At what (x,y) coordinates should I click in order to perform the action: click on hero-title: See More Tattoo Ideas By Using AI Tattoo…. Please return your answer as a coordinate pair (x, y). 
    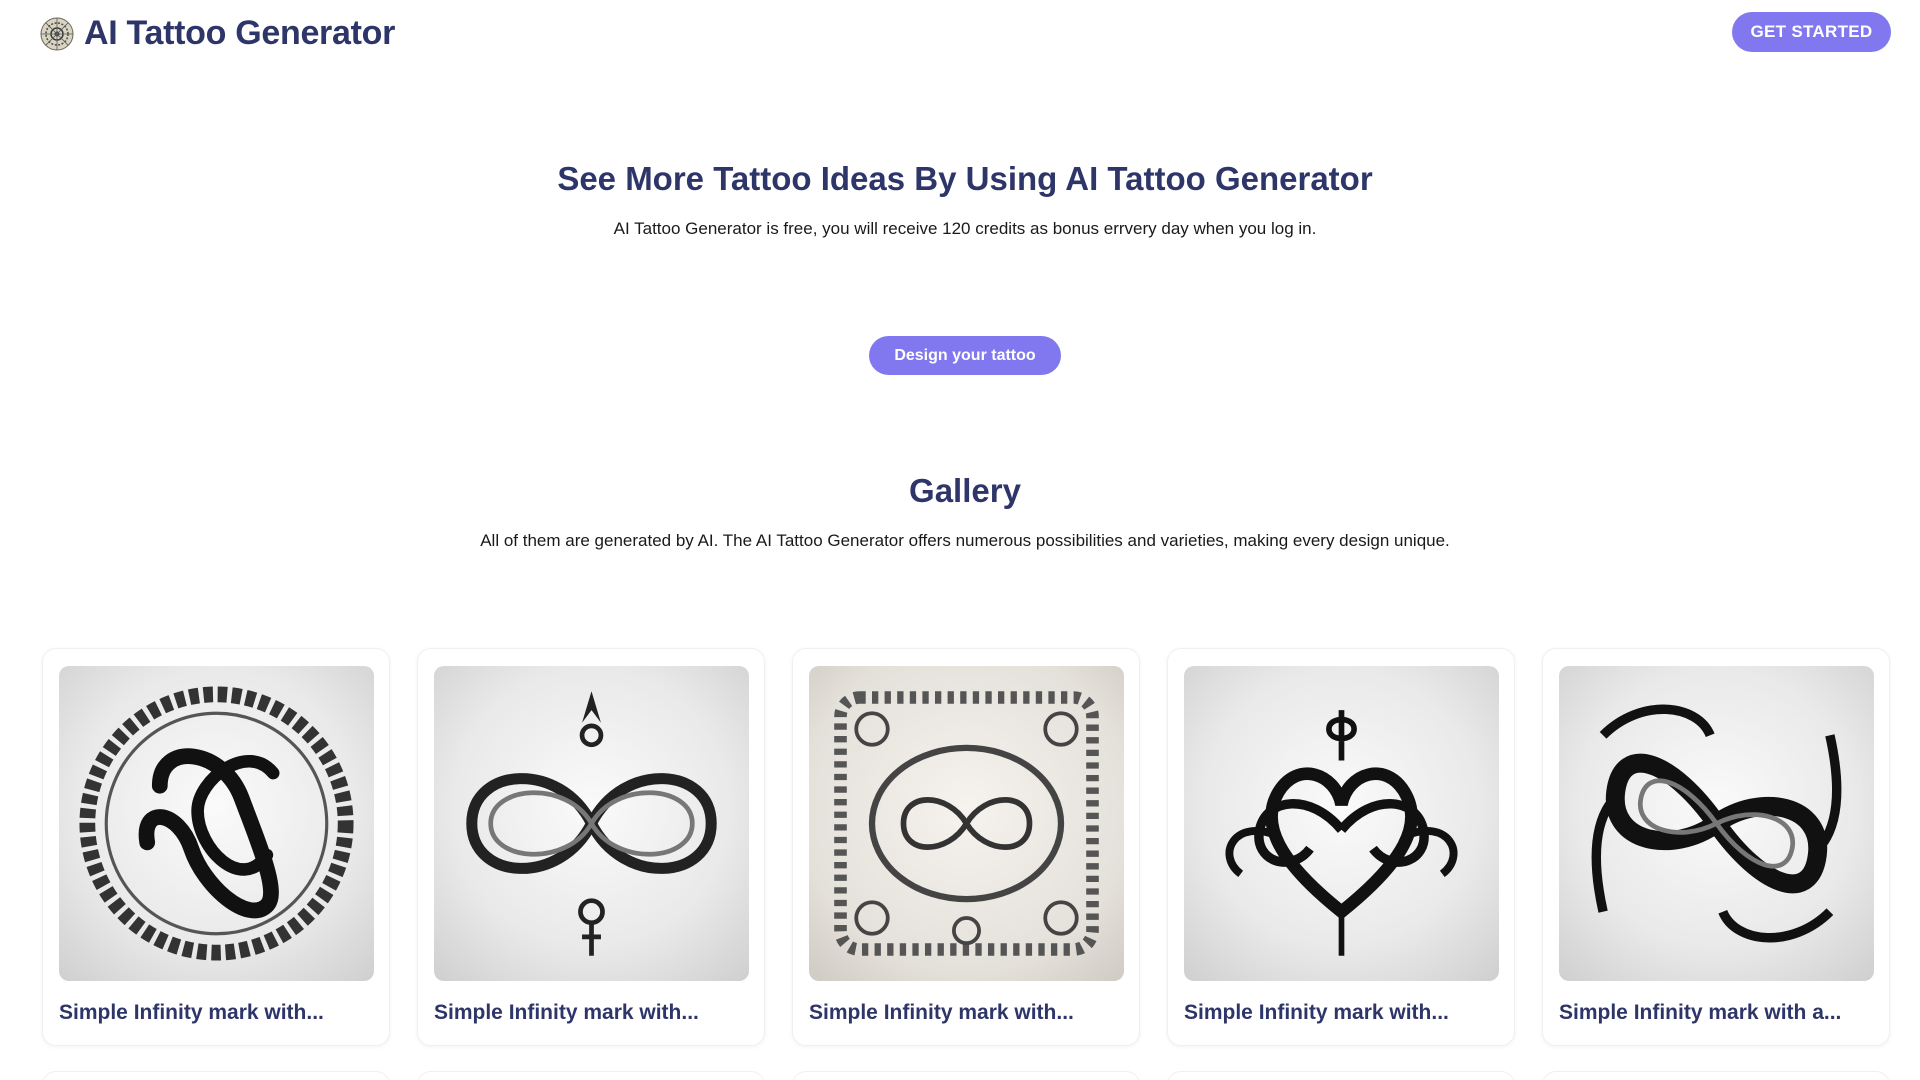
    Looking at the image, I should click on (965, 178).